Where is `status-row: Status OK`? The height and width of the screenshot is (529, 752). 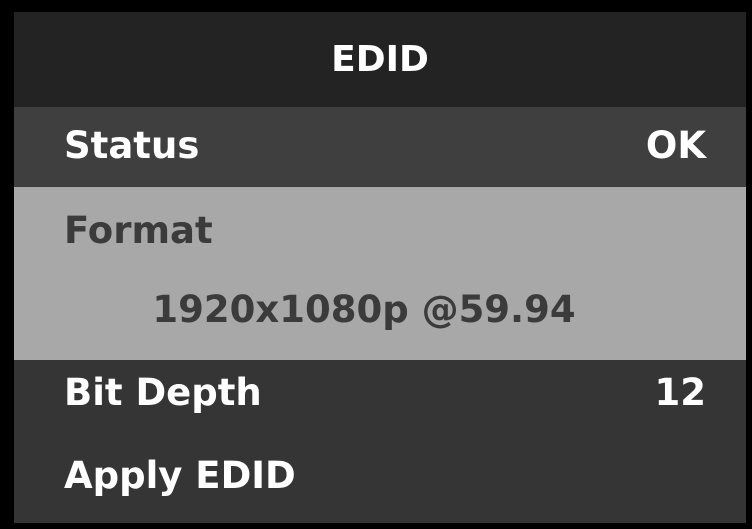
status-row: Status OK is located at coordinates (380, 147).